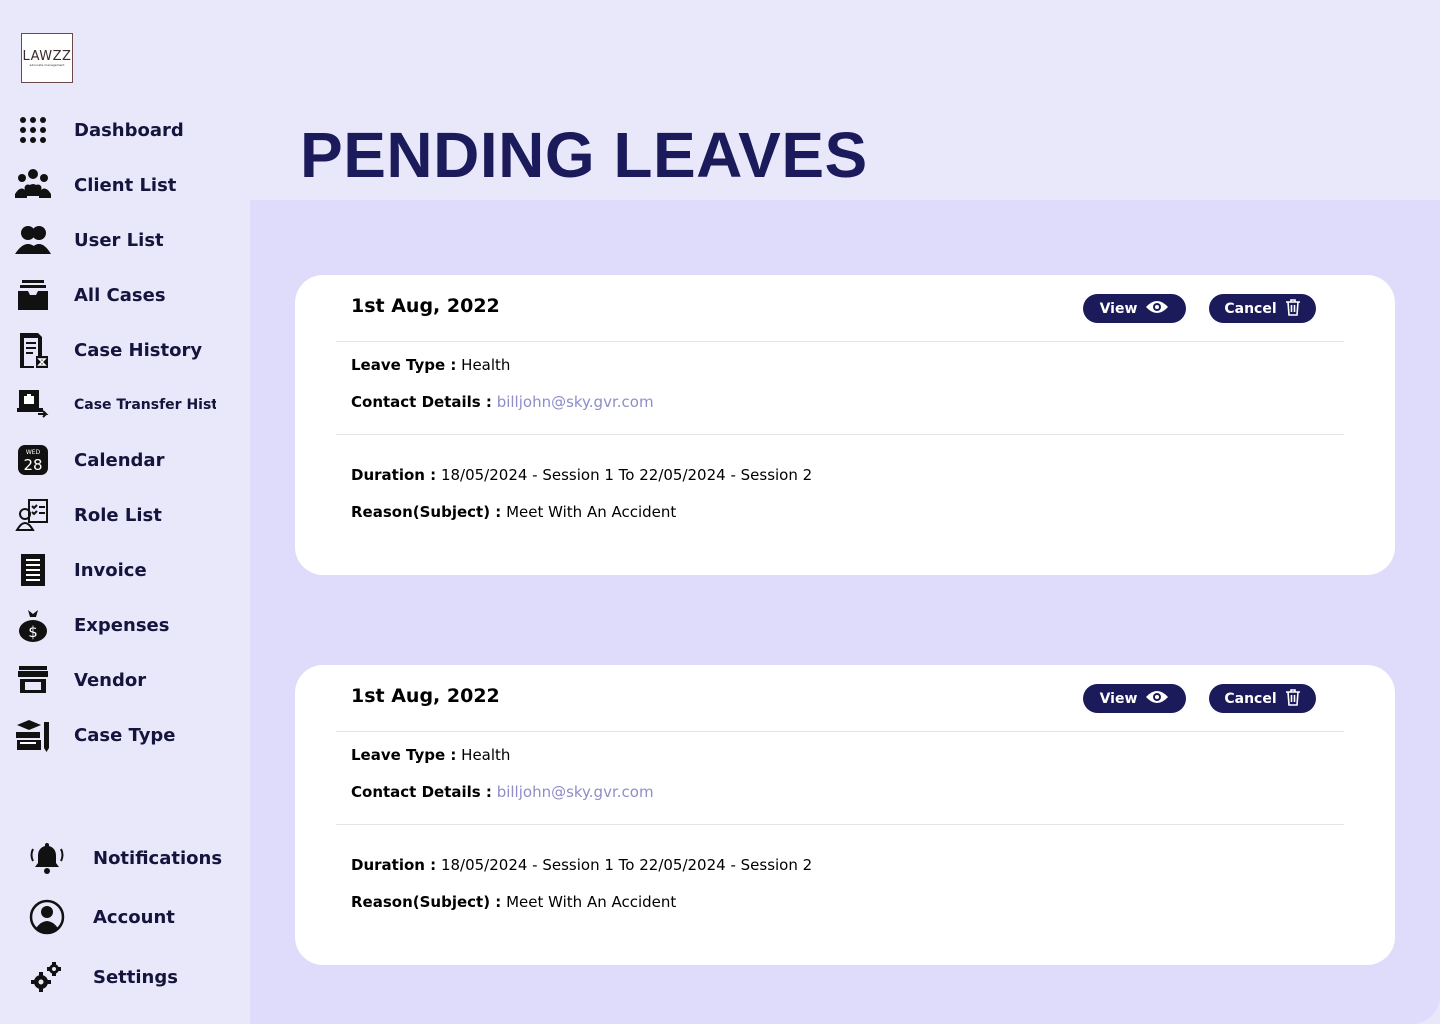 The height and width of the screenshot is (1024, 1440). I want to click on money-bag-icon: $, so click(33, 625).